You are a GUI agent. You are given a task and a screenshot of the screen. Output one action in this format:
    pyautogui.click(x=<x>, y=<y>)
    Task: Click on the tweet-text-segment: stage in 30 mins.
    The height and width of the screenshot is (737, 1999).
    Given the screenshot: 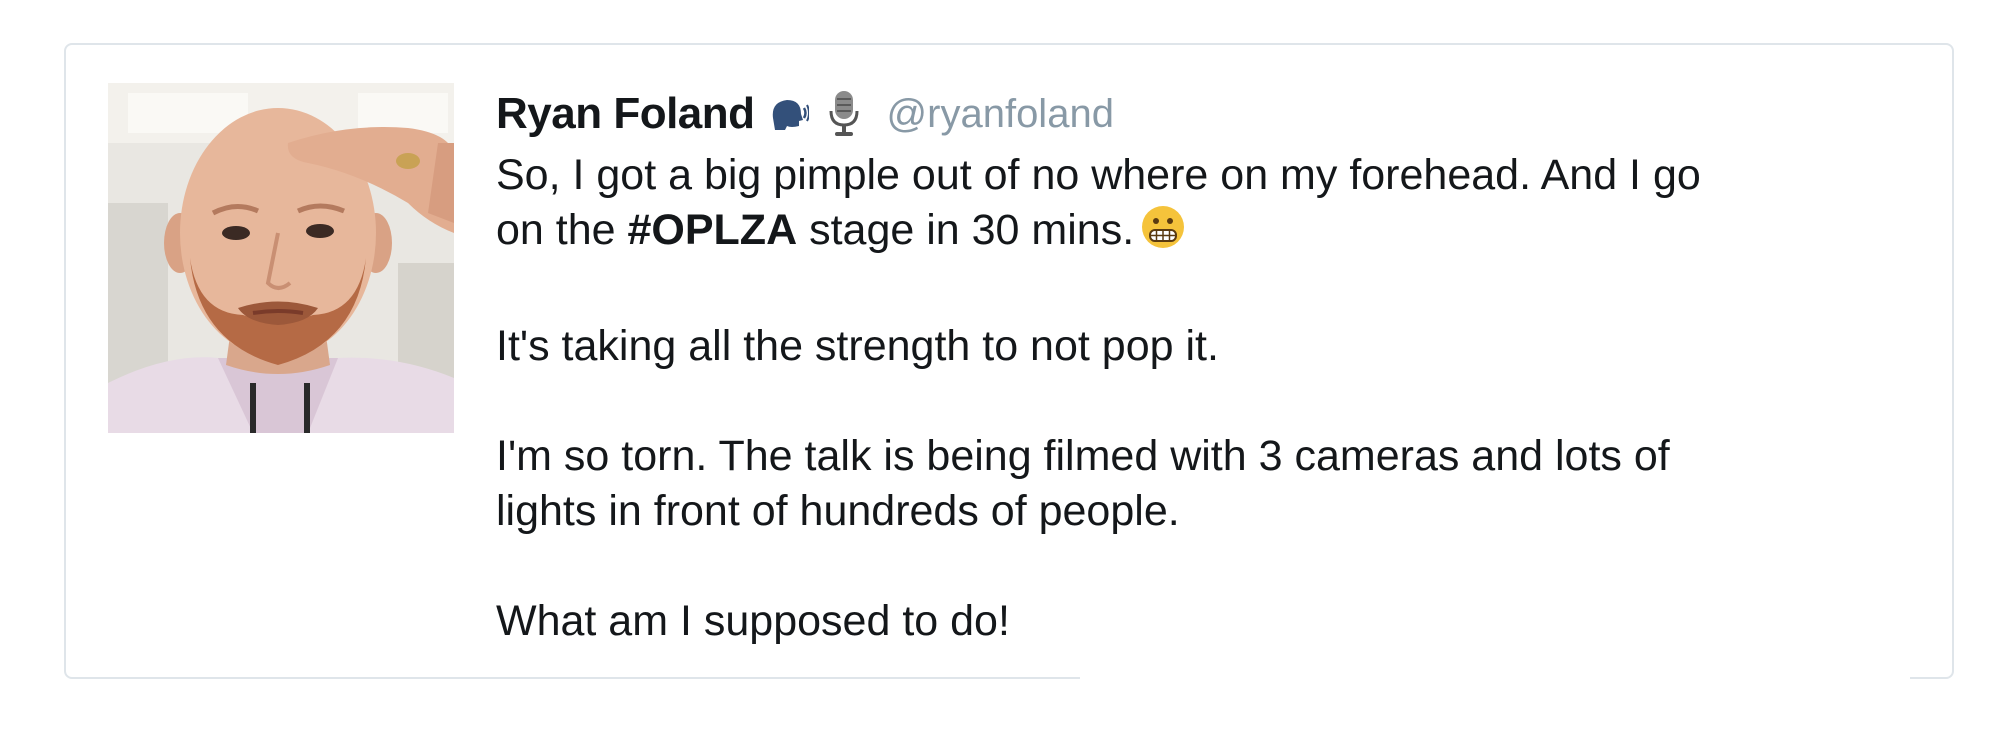 What is the action you would take?
    pyautogui.click(x=966, y=230)
    